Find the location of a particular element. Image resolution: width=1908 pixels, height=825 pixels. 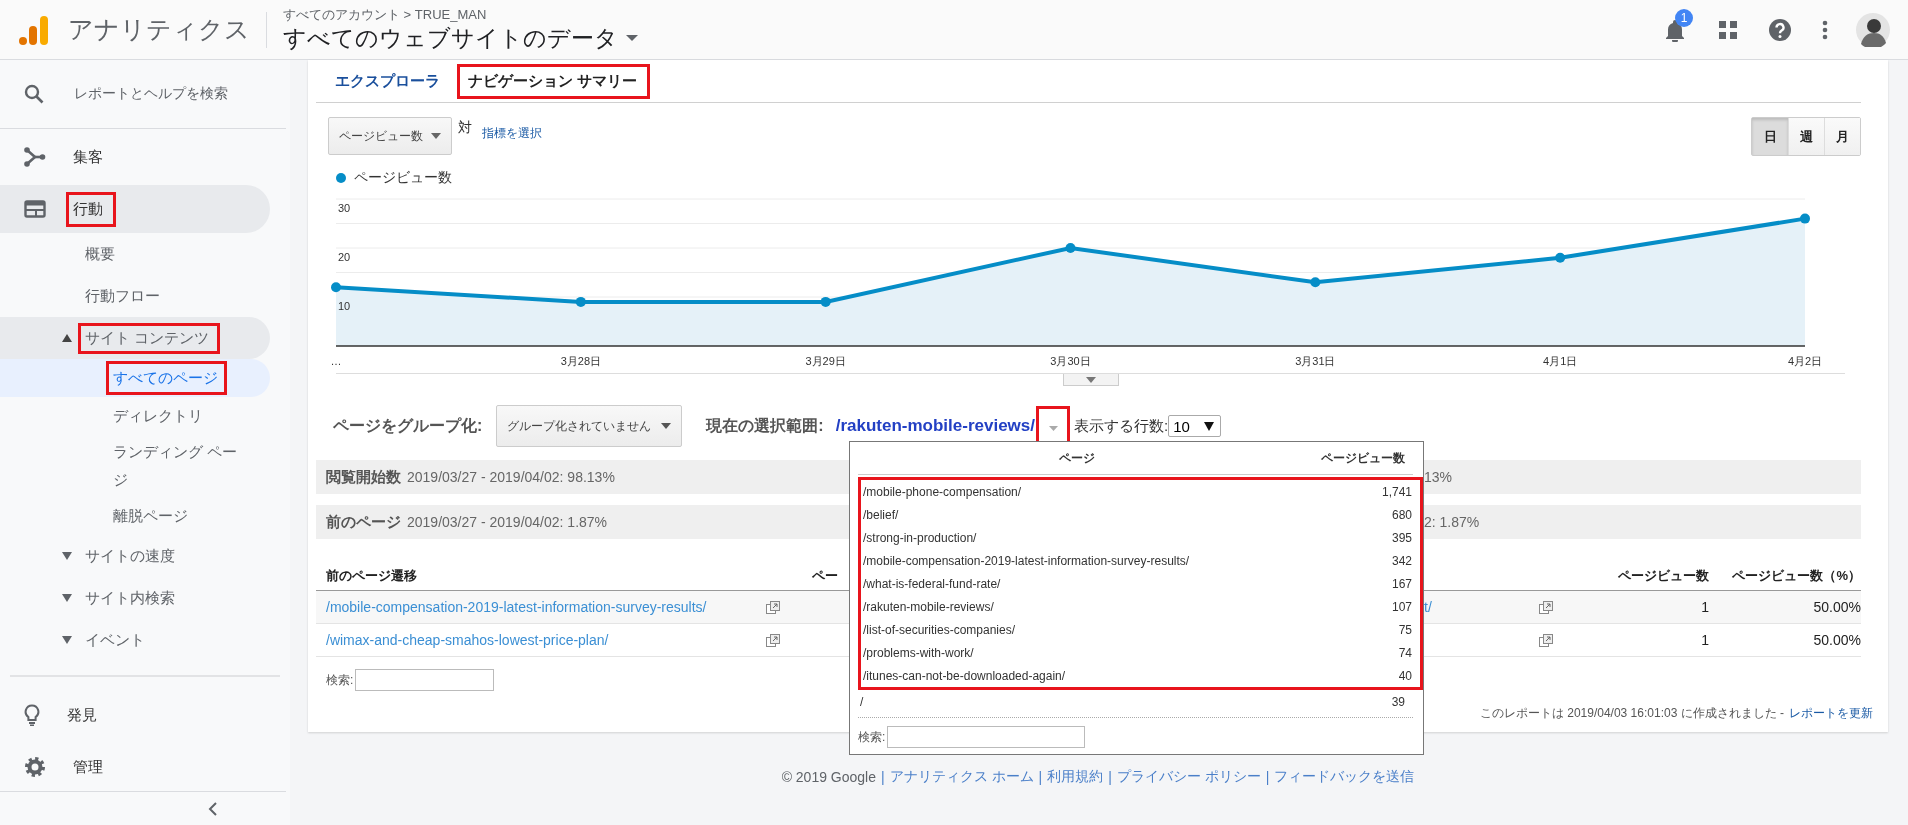

chart-collapse-handle is located at coordinates (1090, 380).